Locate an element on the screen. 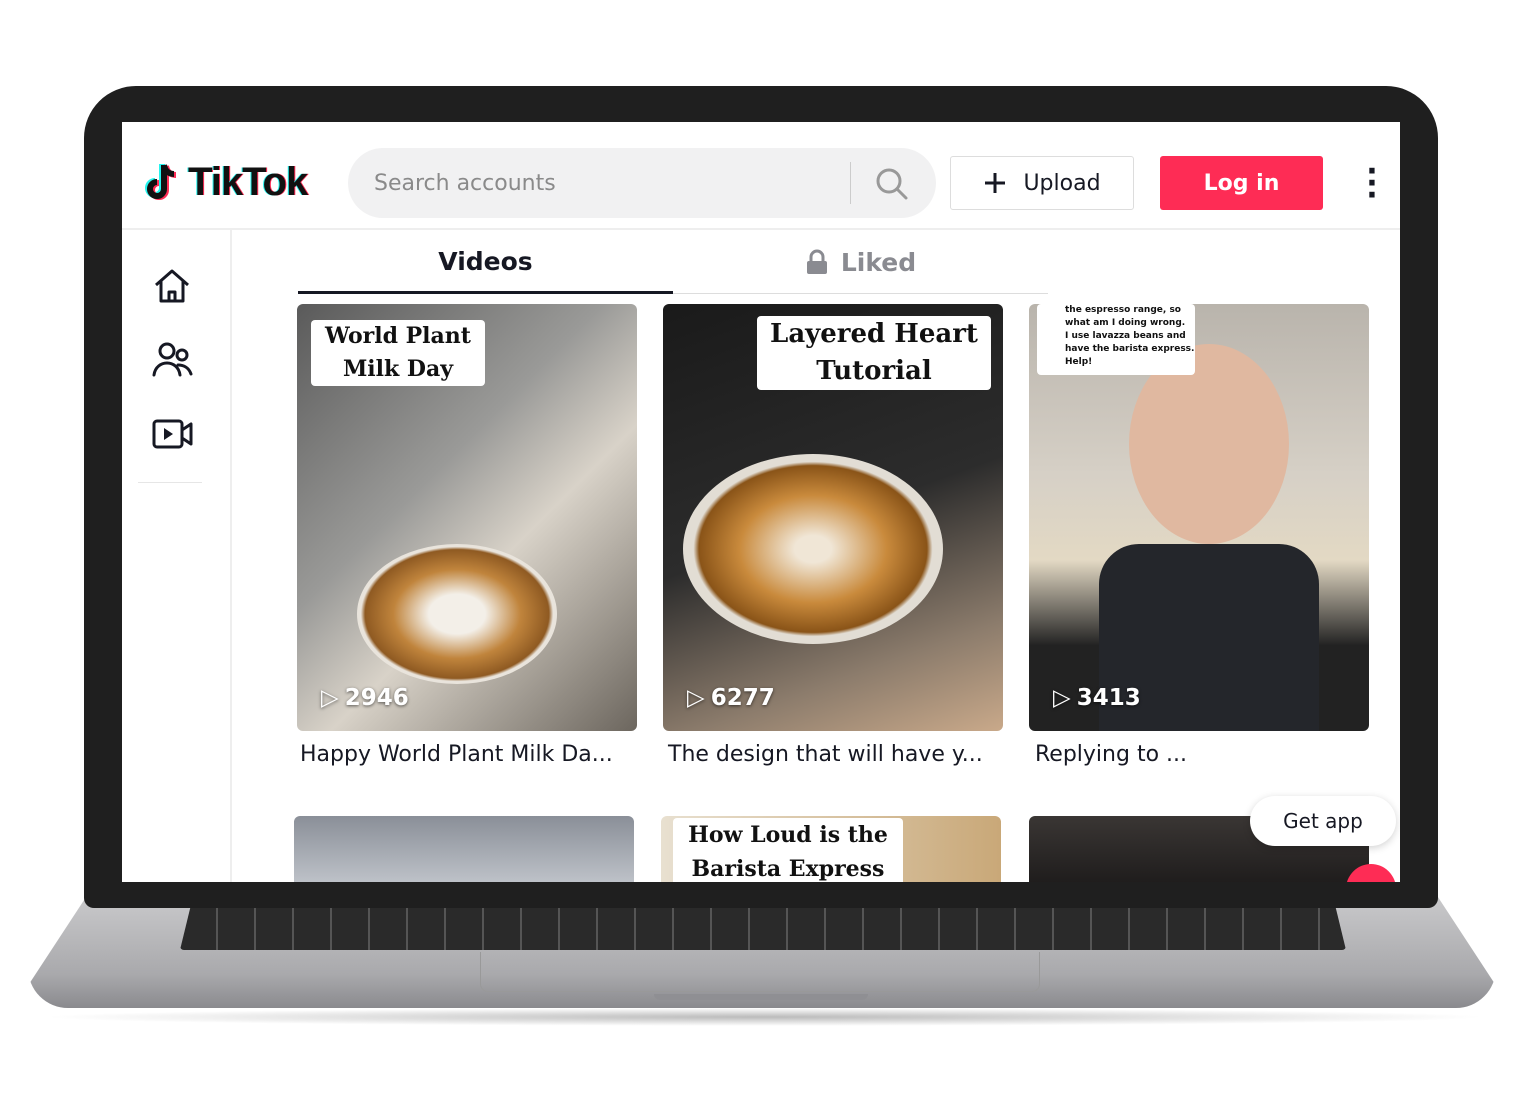  lock-icon is located at coordinates (816, 261).